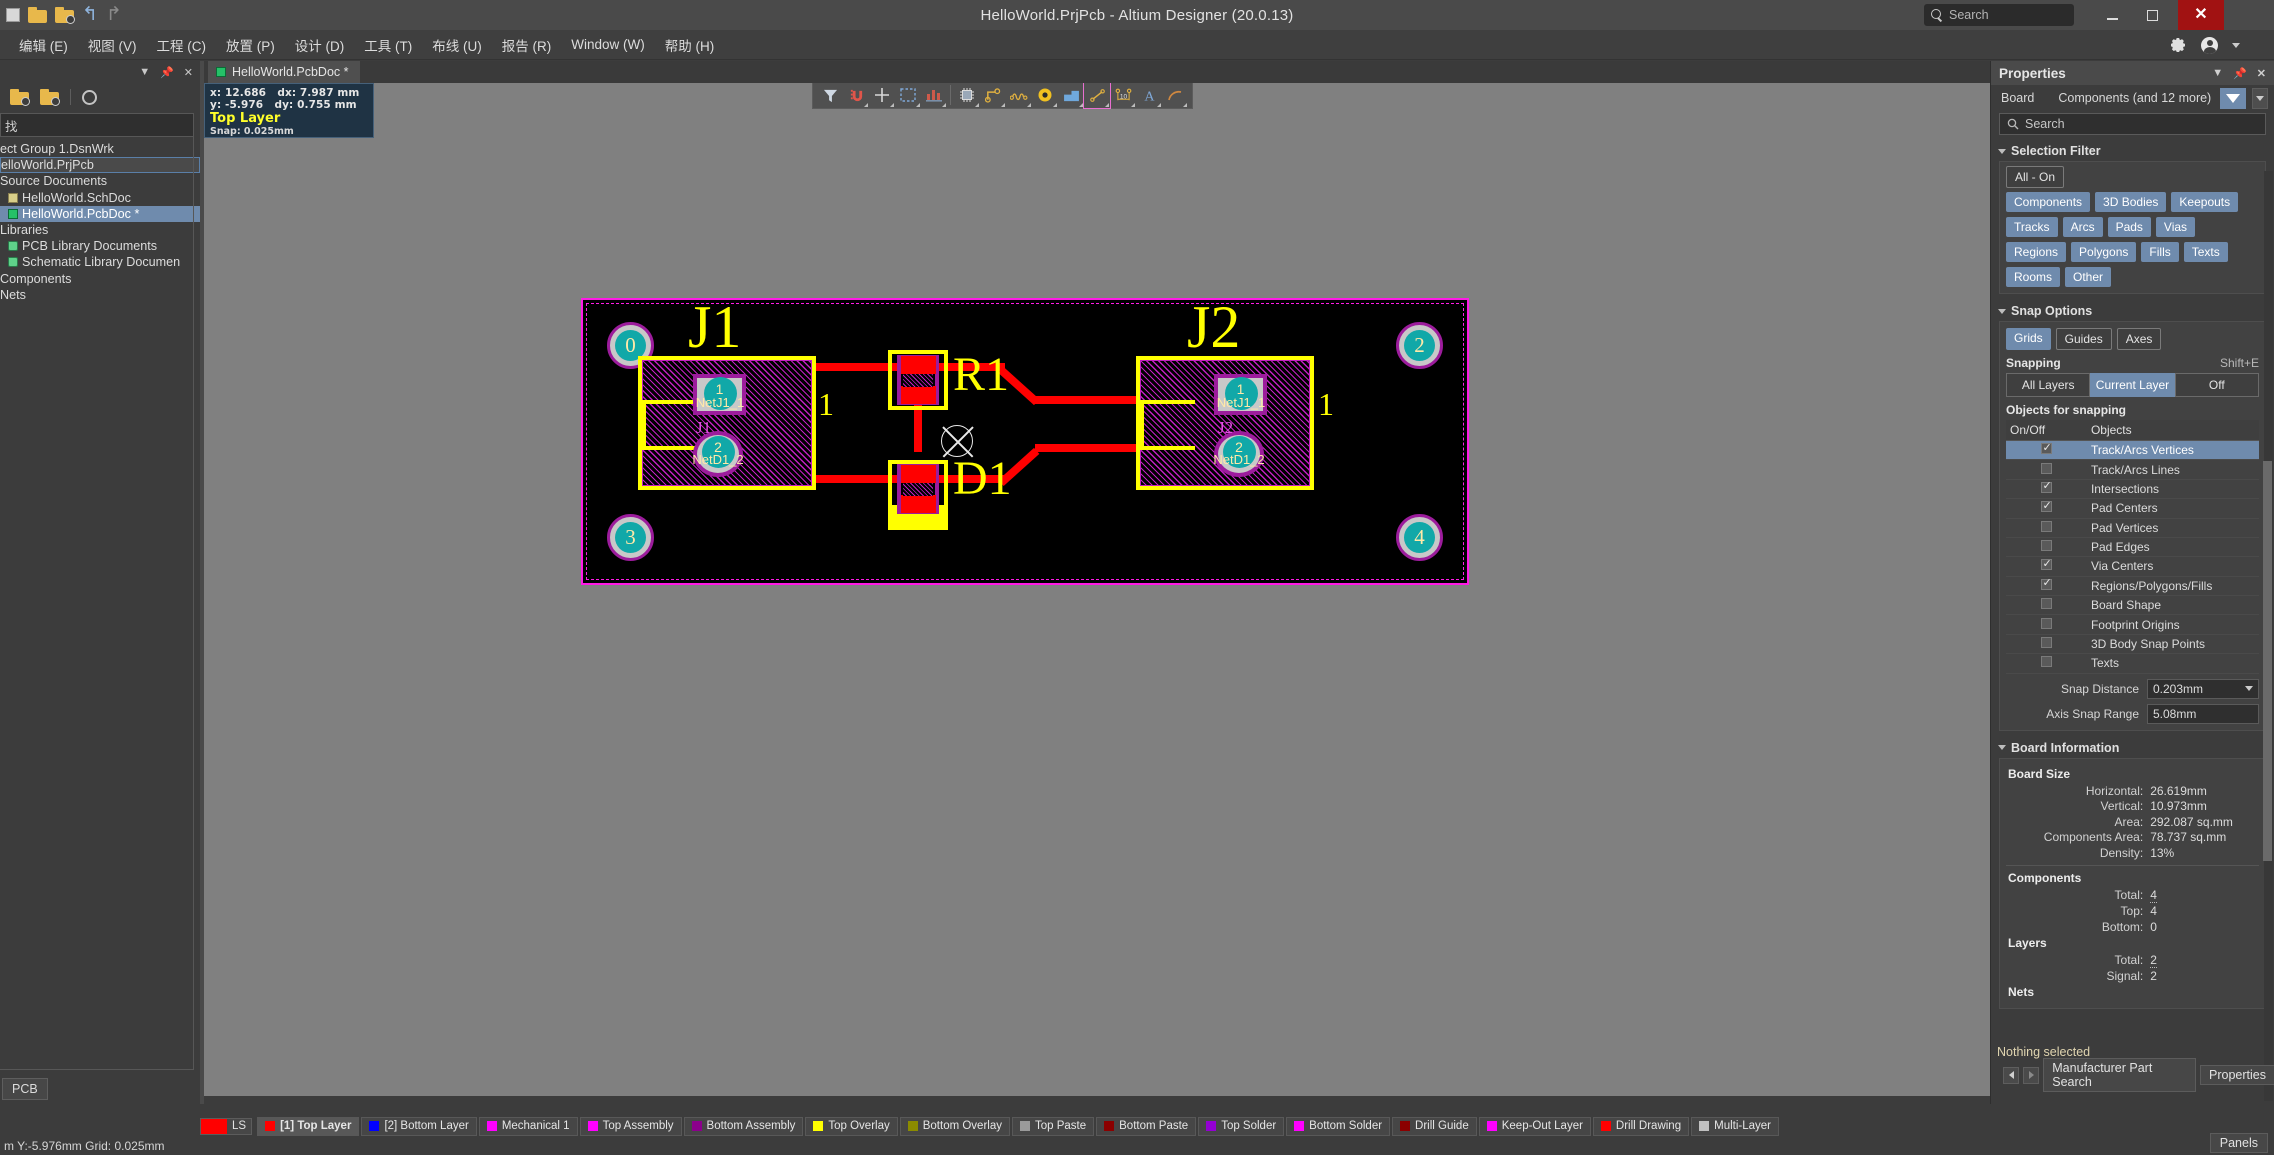  Describe the element at coordinates (2104, 252) in the screenshot. I see `filter-chip-polygons: Polygons` at that location.